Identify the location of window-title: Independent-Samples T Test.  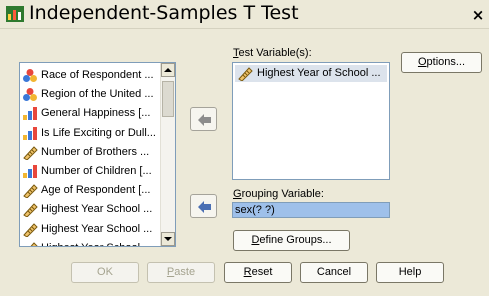
(164, 13).